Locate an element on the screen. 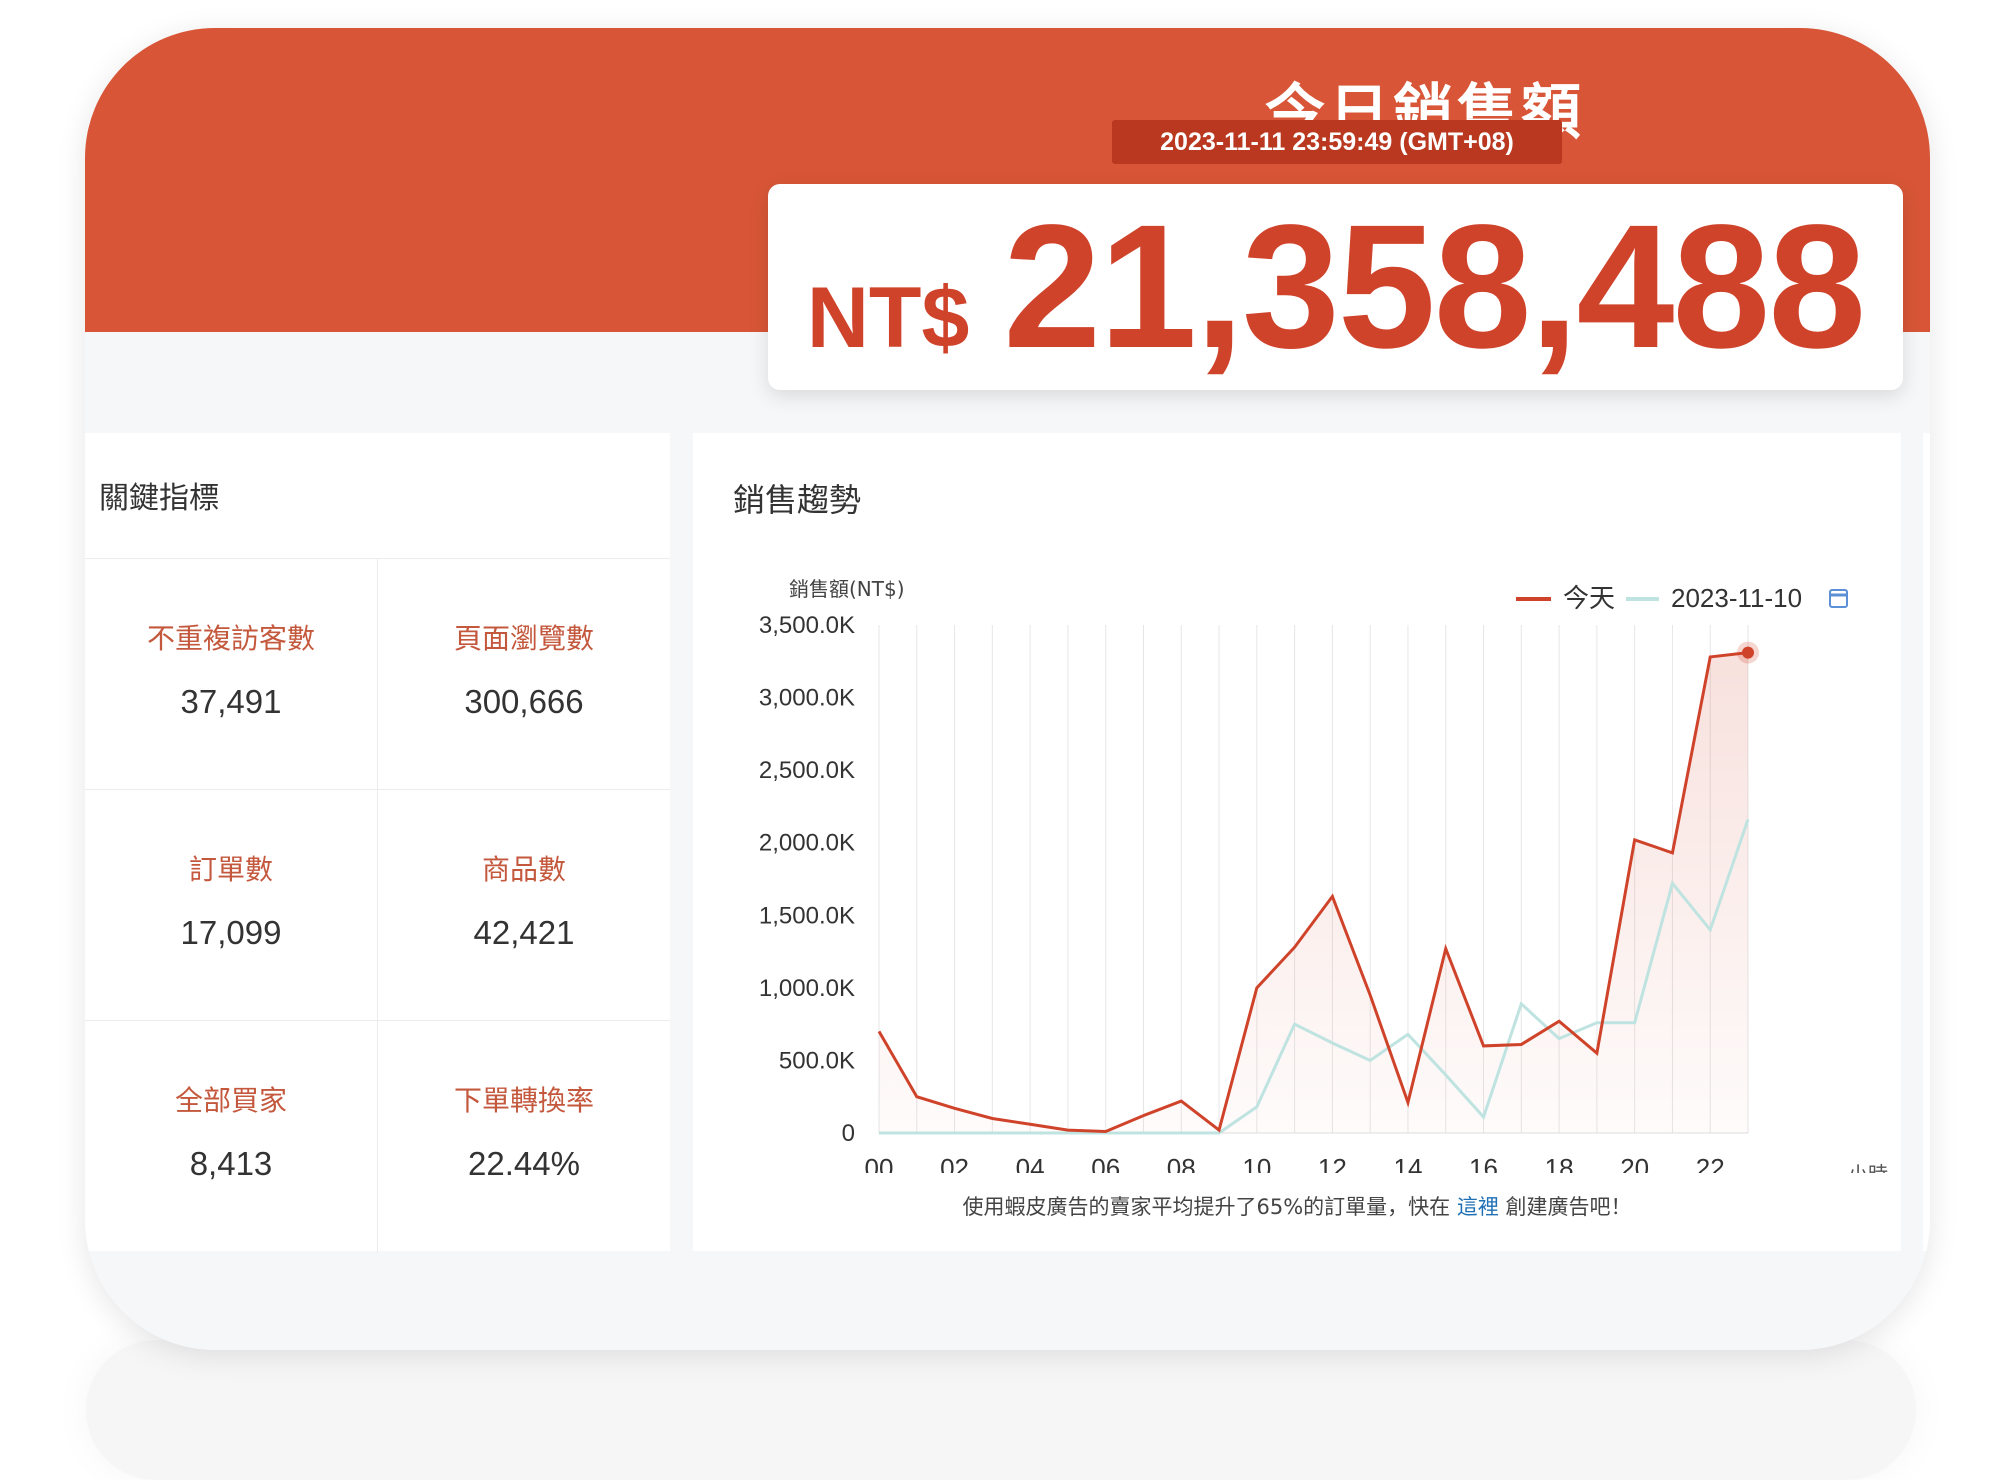 This screenshot has width=2000, height=1480. total-sales-card: NT$ 21,358,488 is located at coordinates (1335, 287).